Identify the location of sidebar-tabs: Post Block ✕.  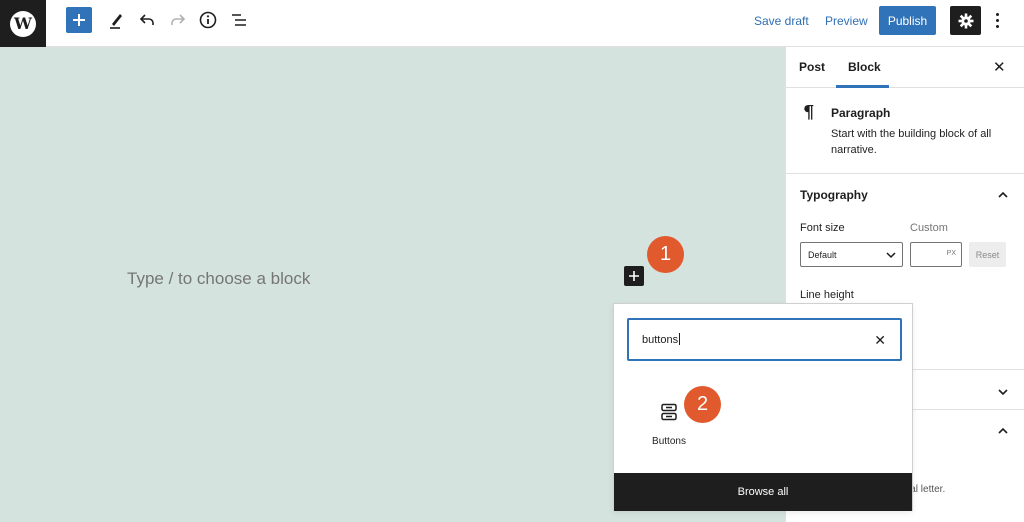
(905, 67).